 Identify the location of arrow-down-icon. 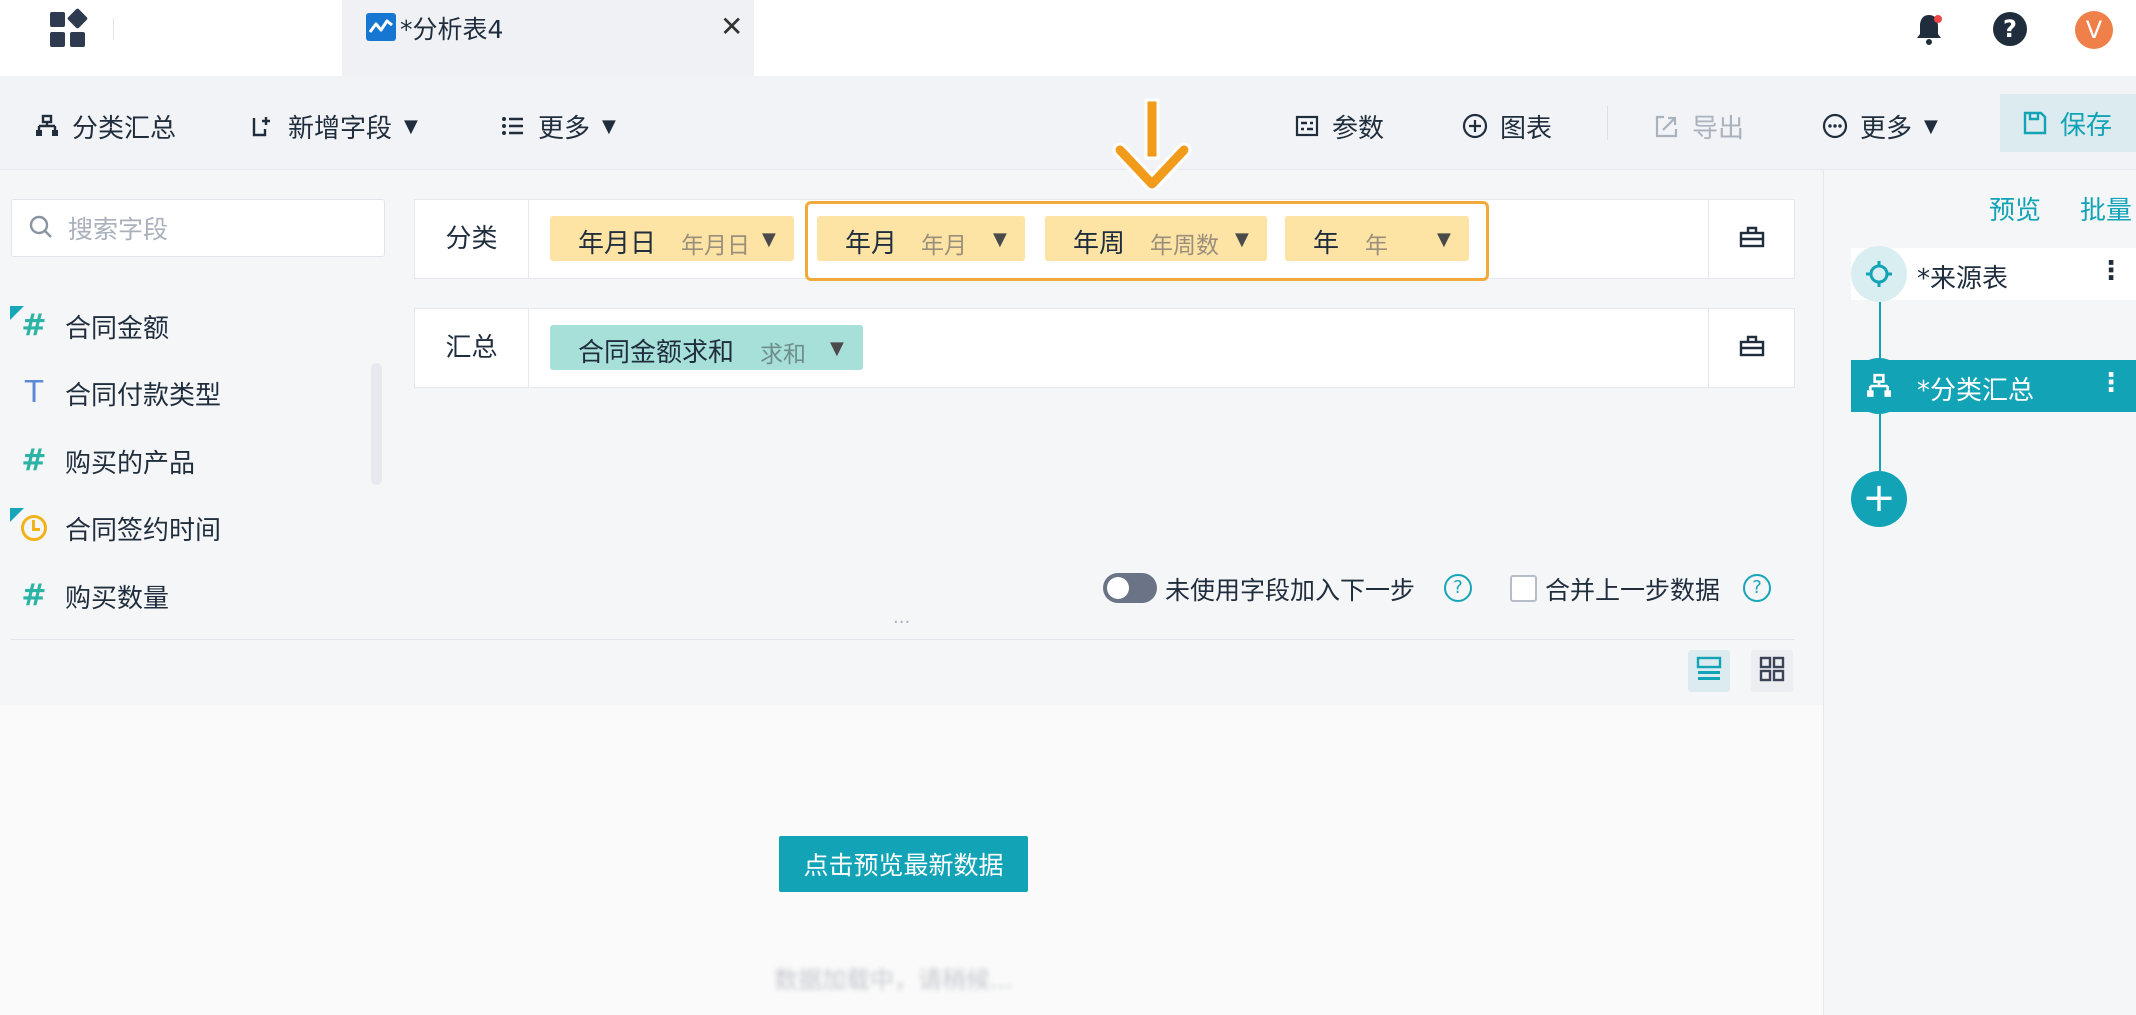
(1152, 145).